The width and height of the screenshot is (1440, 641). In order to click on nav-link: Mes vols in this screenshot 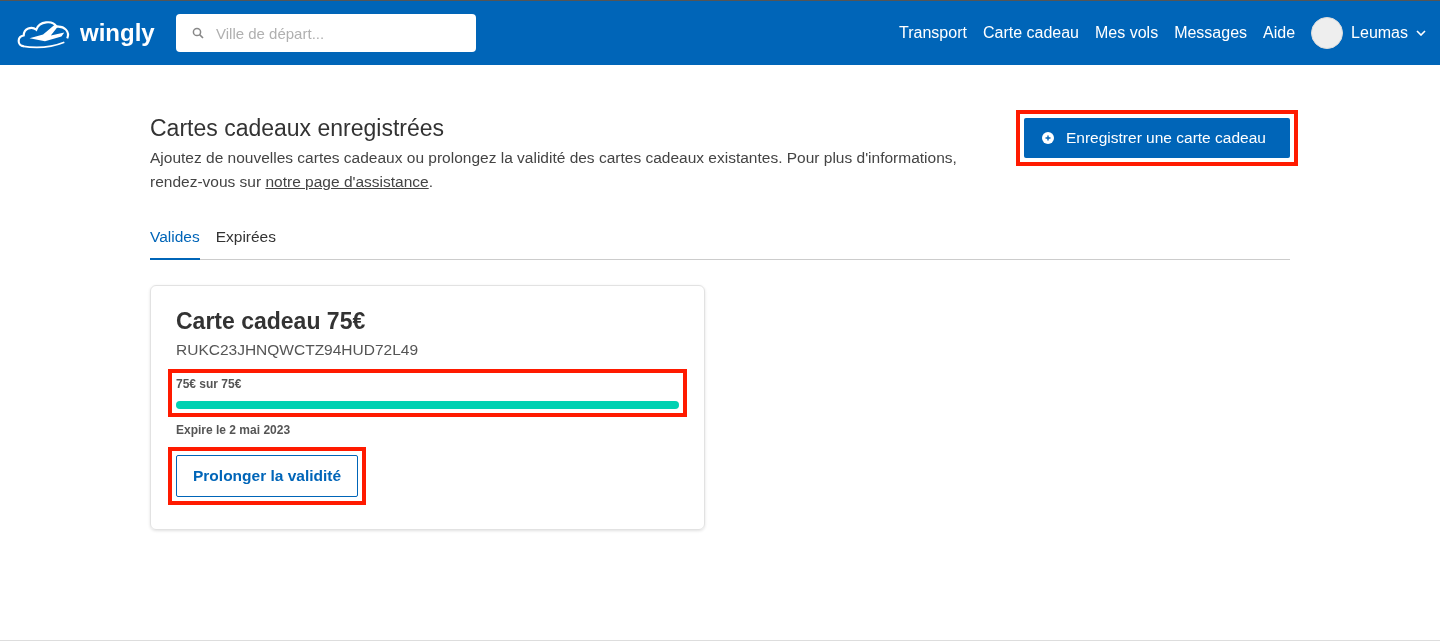, I will do `click(1127, 33)`.